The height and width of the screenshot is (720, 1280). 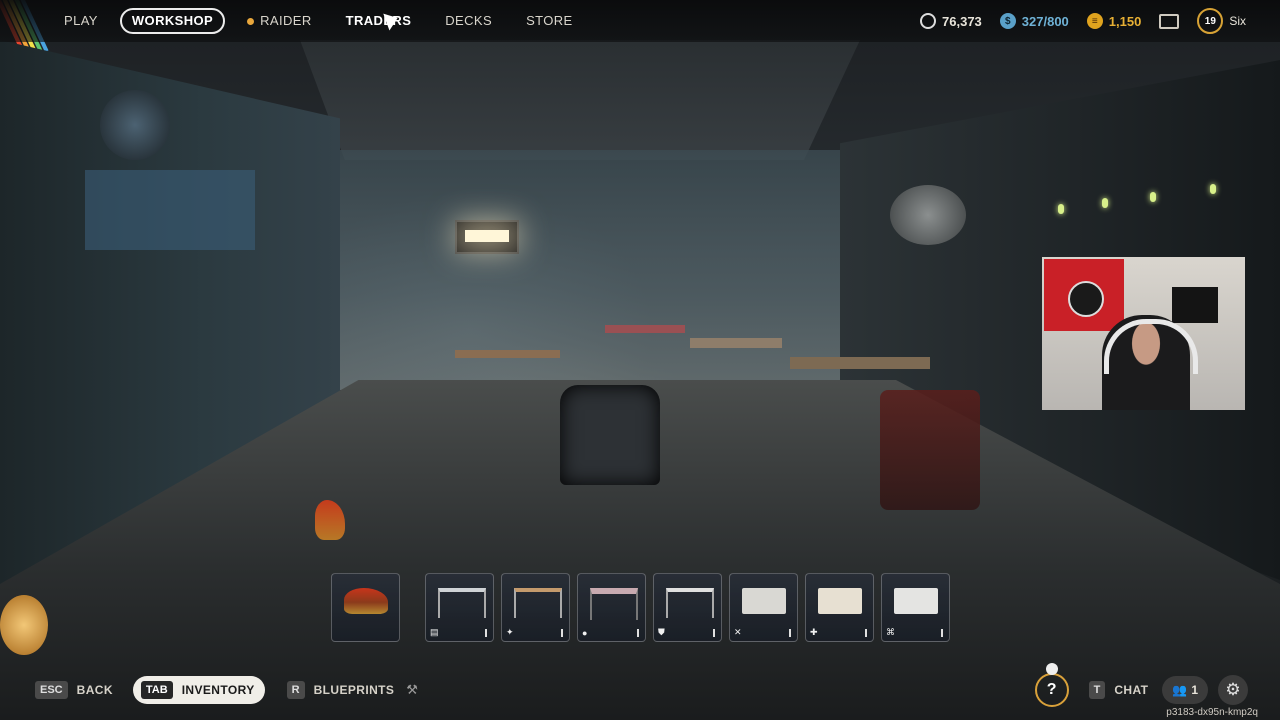 What do you see at coordinates (1007, 21) in the screenshot?
I see `cred-icon: $` at bounding box center [1007, 21].